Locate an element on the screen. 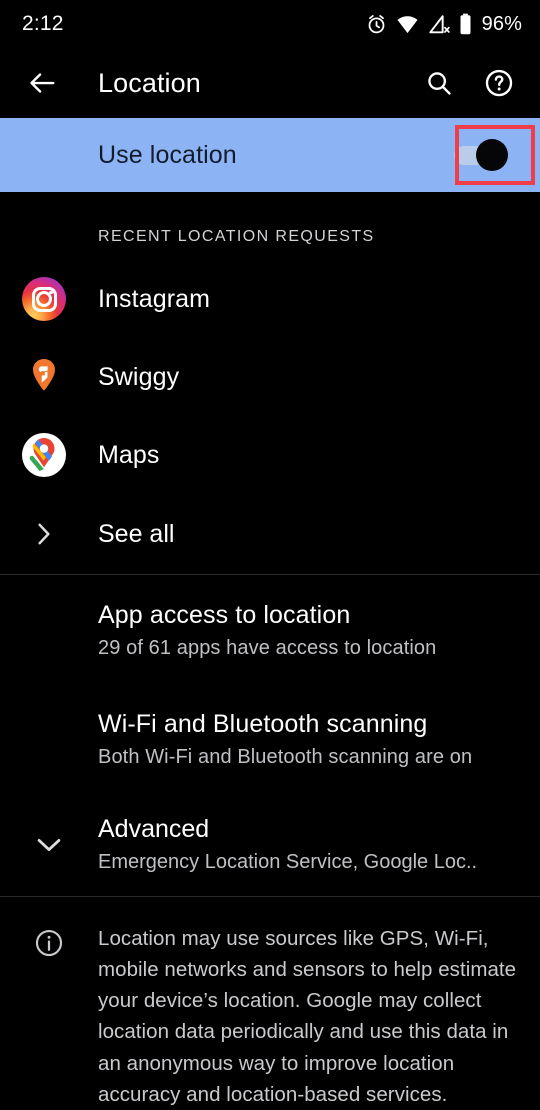 The width and height of the screenshot is (540, 1110). info-icon is located at coordinates (49, 1016).